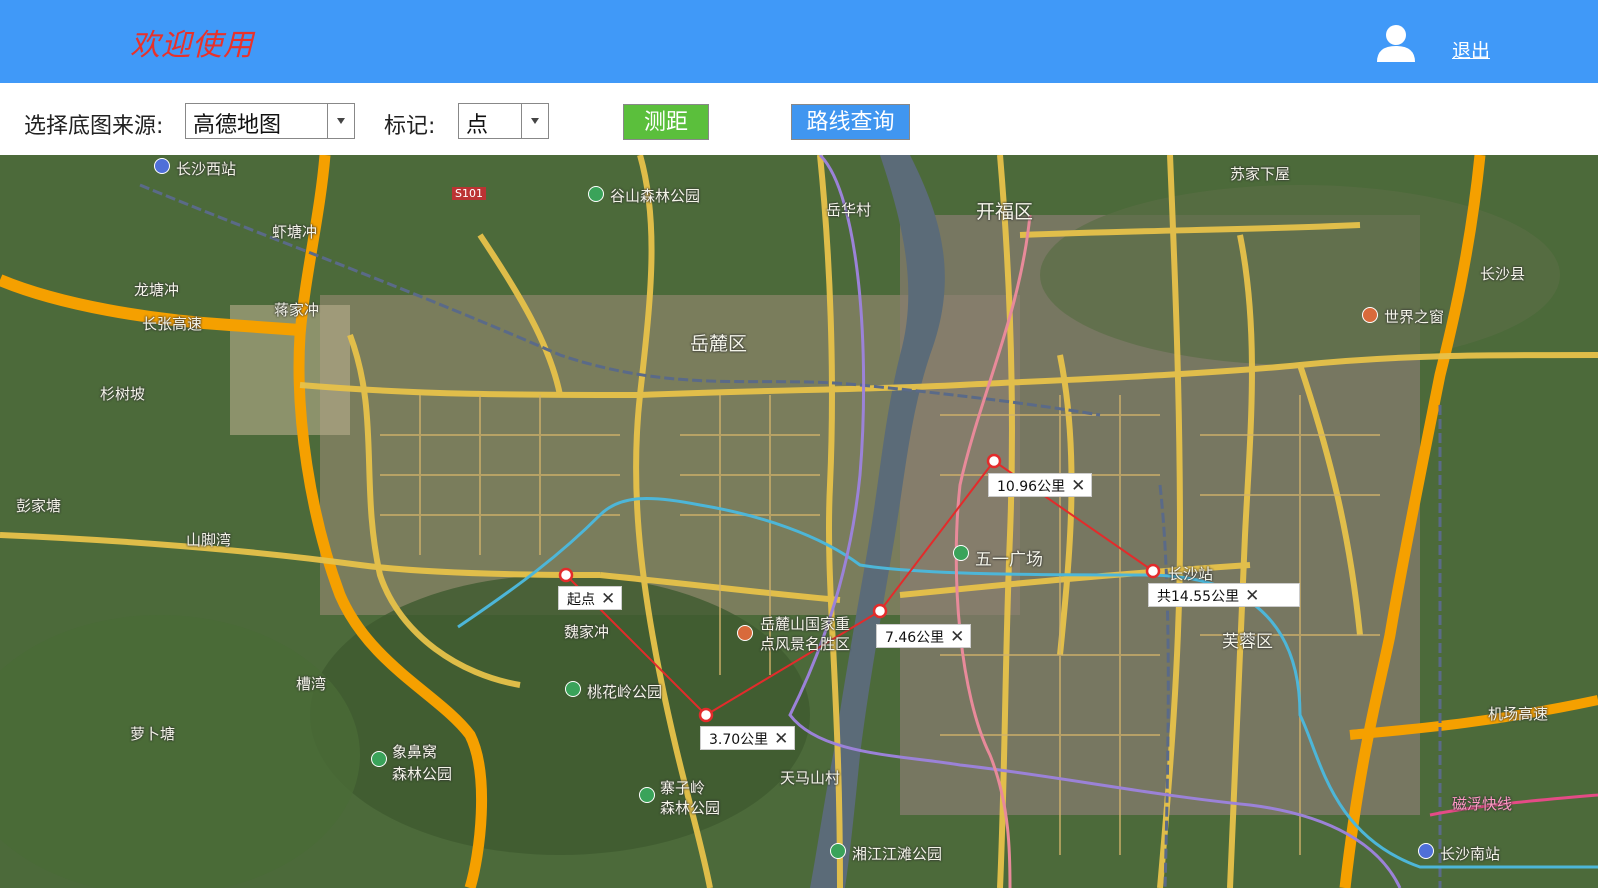 This screenshot has height=888, width=1598. I want to click on measure-start-label: 起点 ✕, so click(590, 598).